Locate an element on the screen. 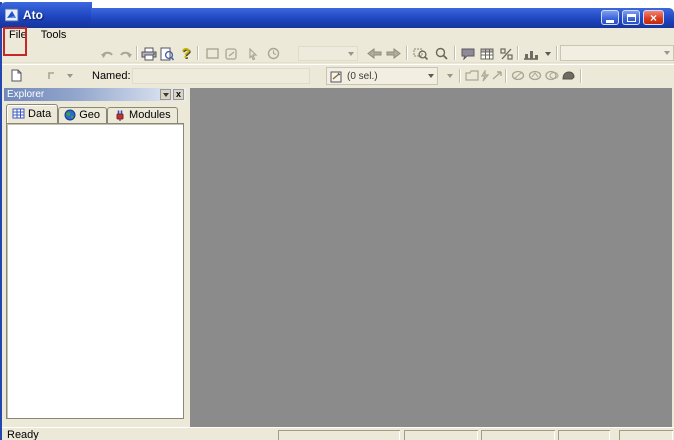 This screenshot has width=674, height=440. clock-tool-icon is located at coordinates (273, 53).